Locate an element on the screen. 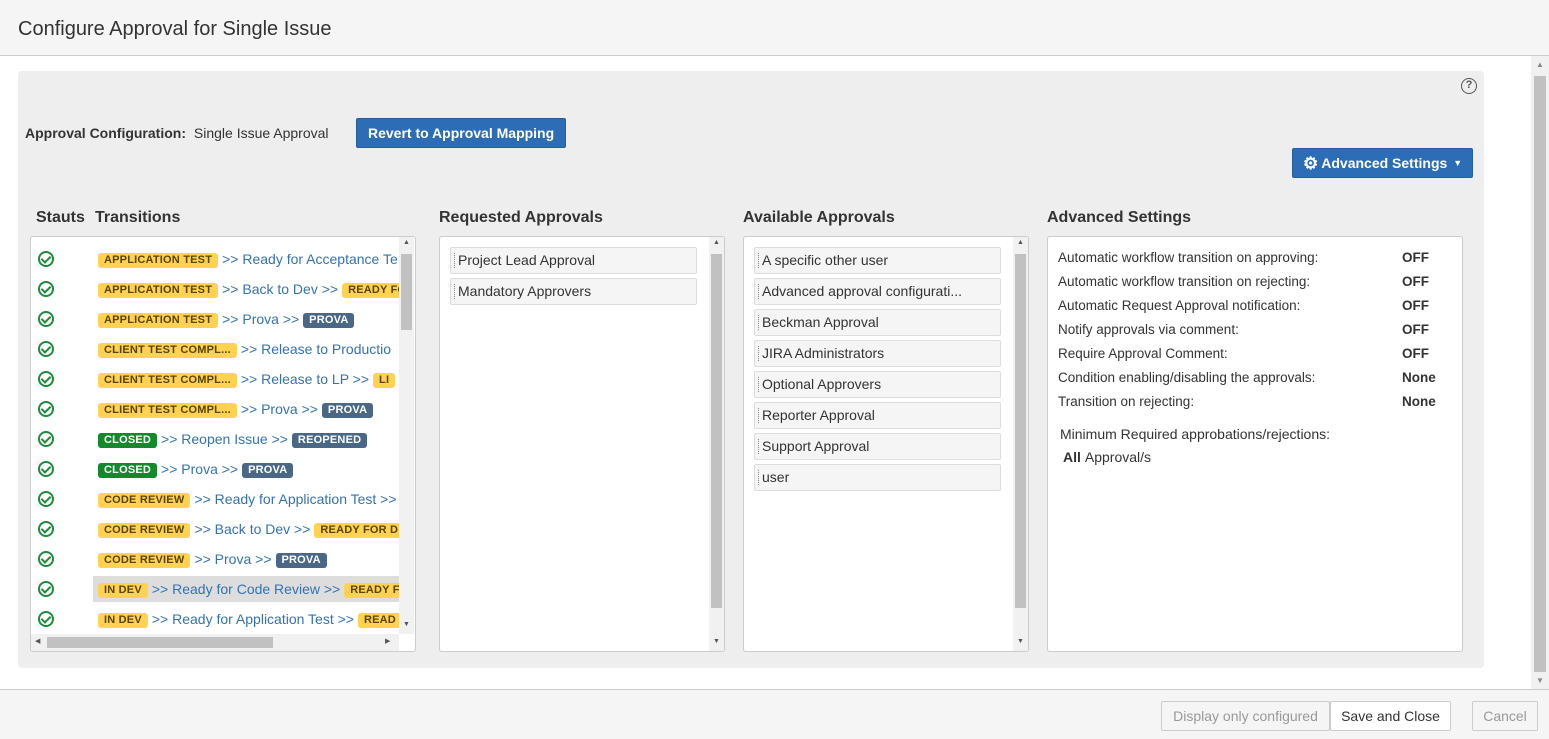 The width and height of the screenshot is (1549, 739). setting-value: None is located at coordinates (1419, 377).